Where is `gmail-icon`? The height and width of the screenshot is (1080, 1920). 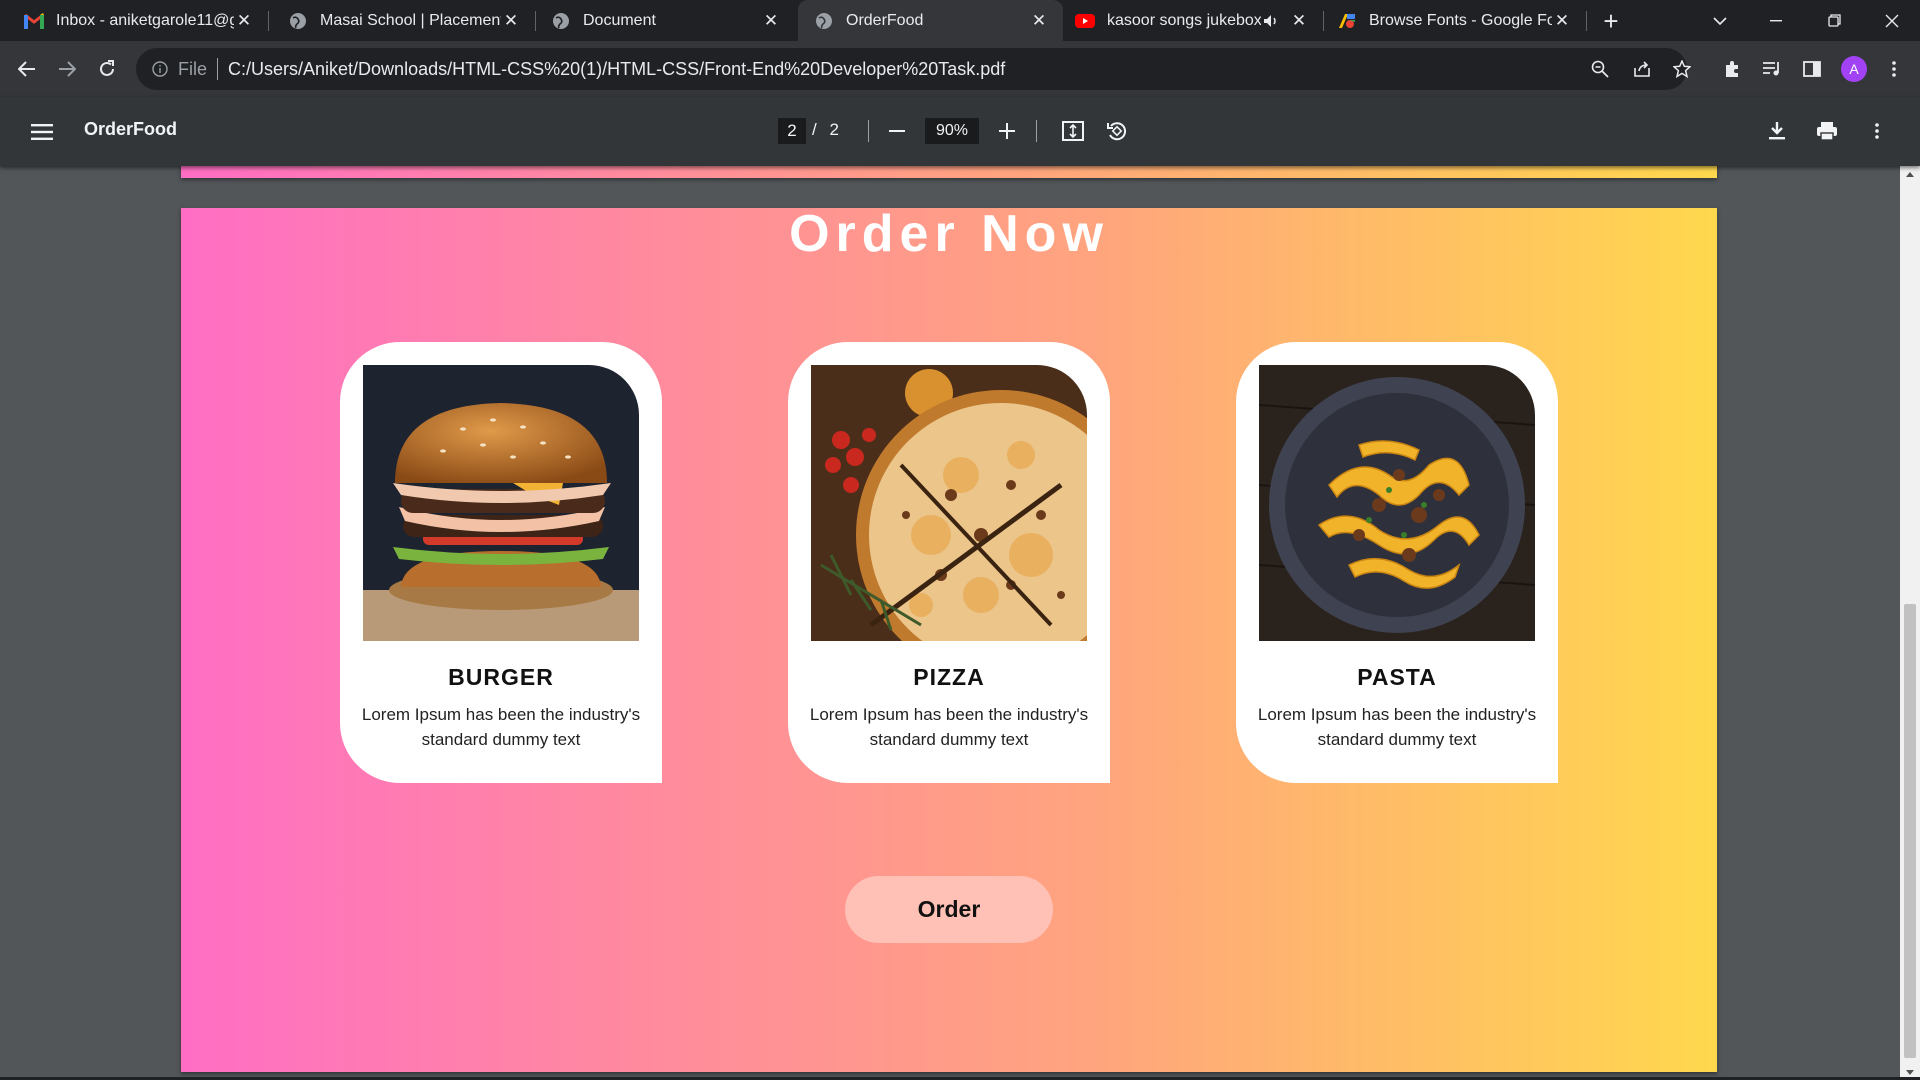 gmail-icon is located at coordinates (34, 21).